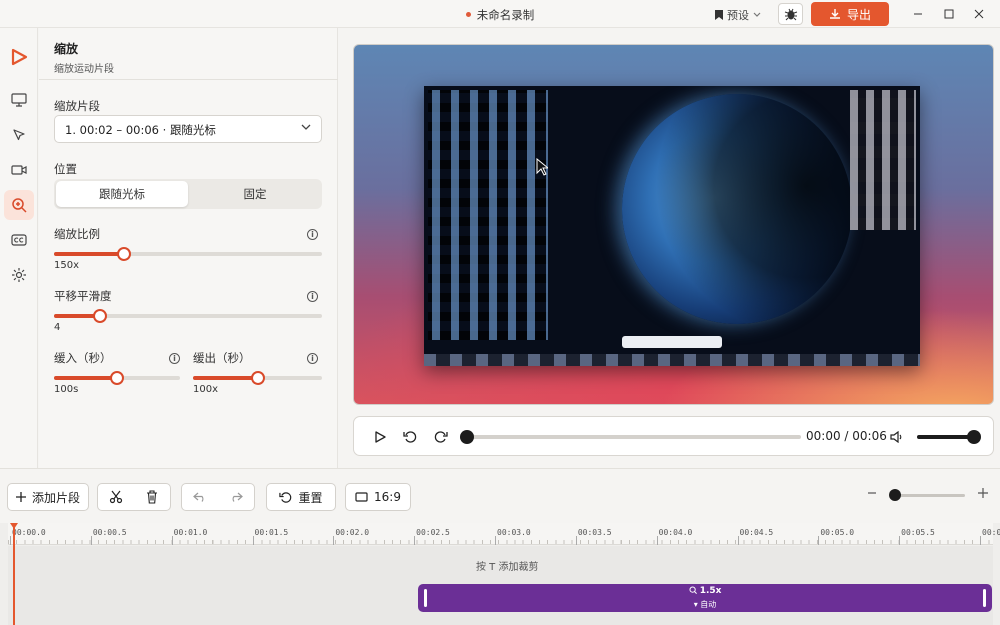  I want to click on reset-button: 重置, so click(301, 497).